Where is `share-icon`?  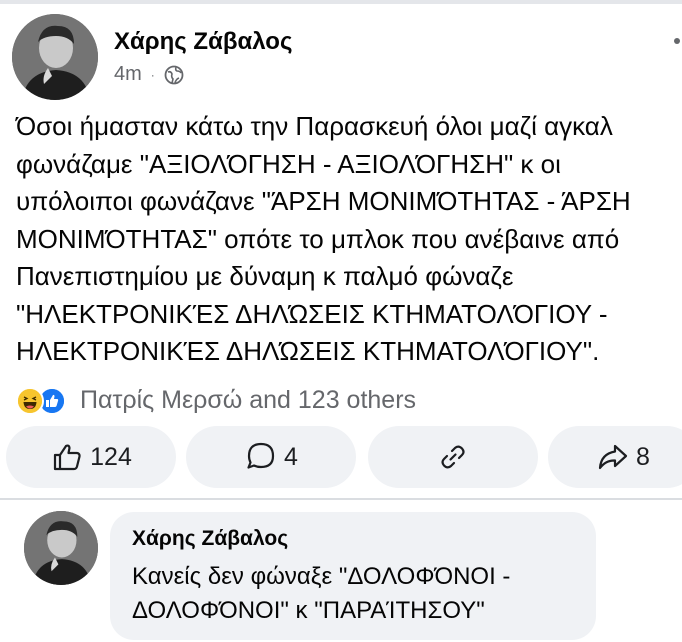
share-icon is located at coordinates (613, 457).